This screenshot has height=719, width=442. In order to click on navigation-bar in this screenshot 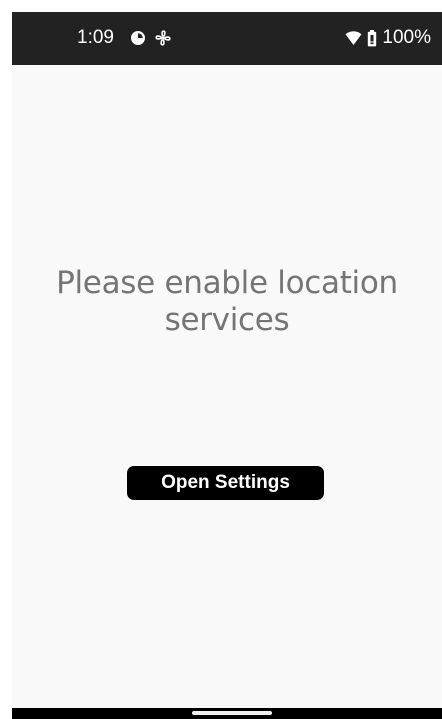, I will do `click(227, 713)`.